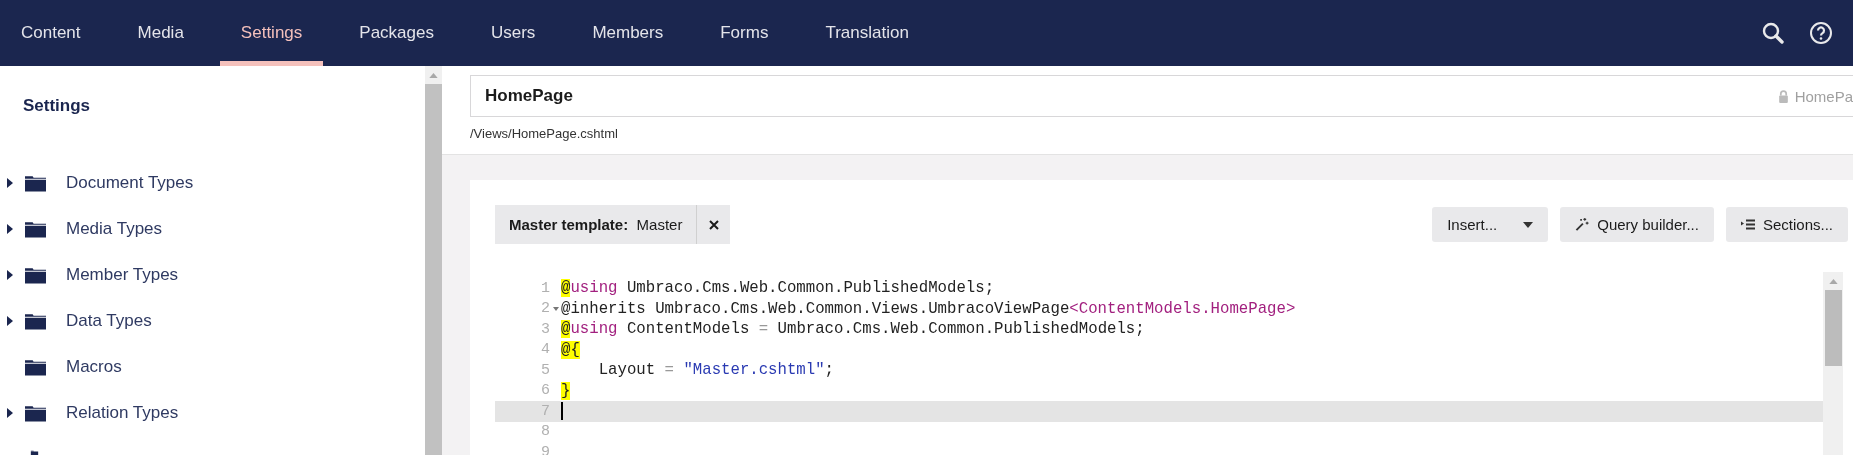  Describe the element at coordinates (1773, 33) in the screenshot. I see `search-icon` at that location.